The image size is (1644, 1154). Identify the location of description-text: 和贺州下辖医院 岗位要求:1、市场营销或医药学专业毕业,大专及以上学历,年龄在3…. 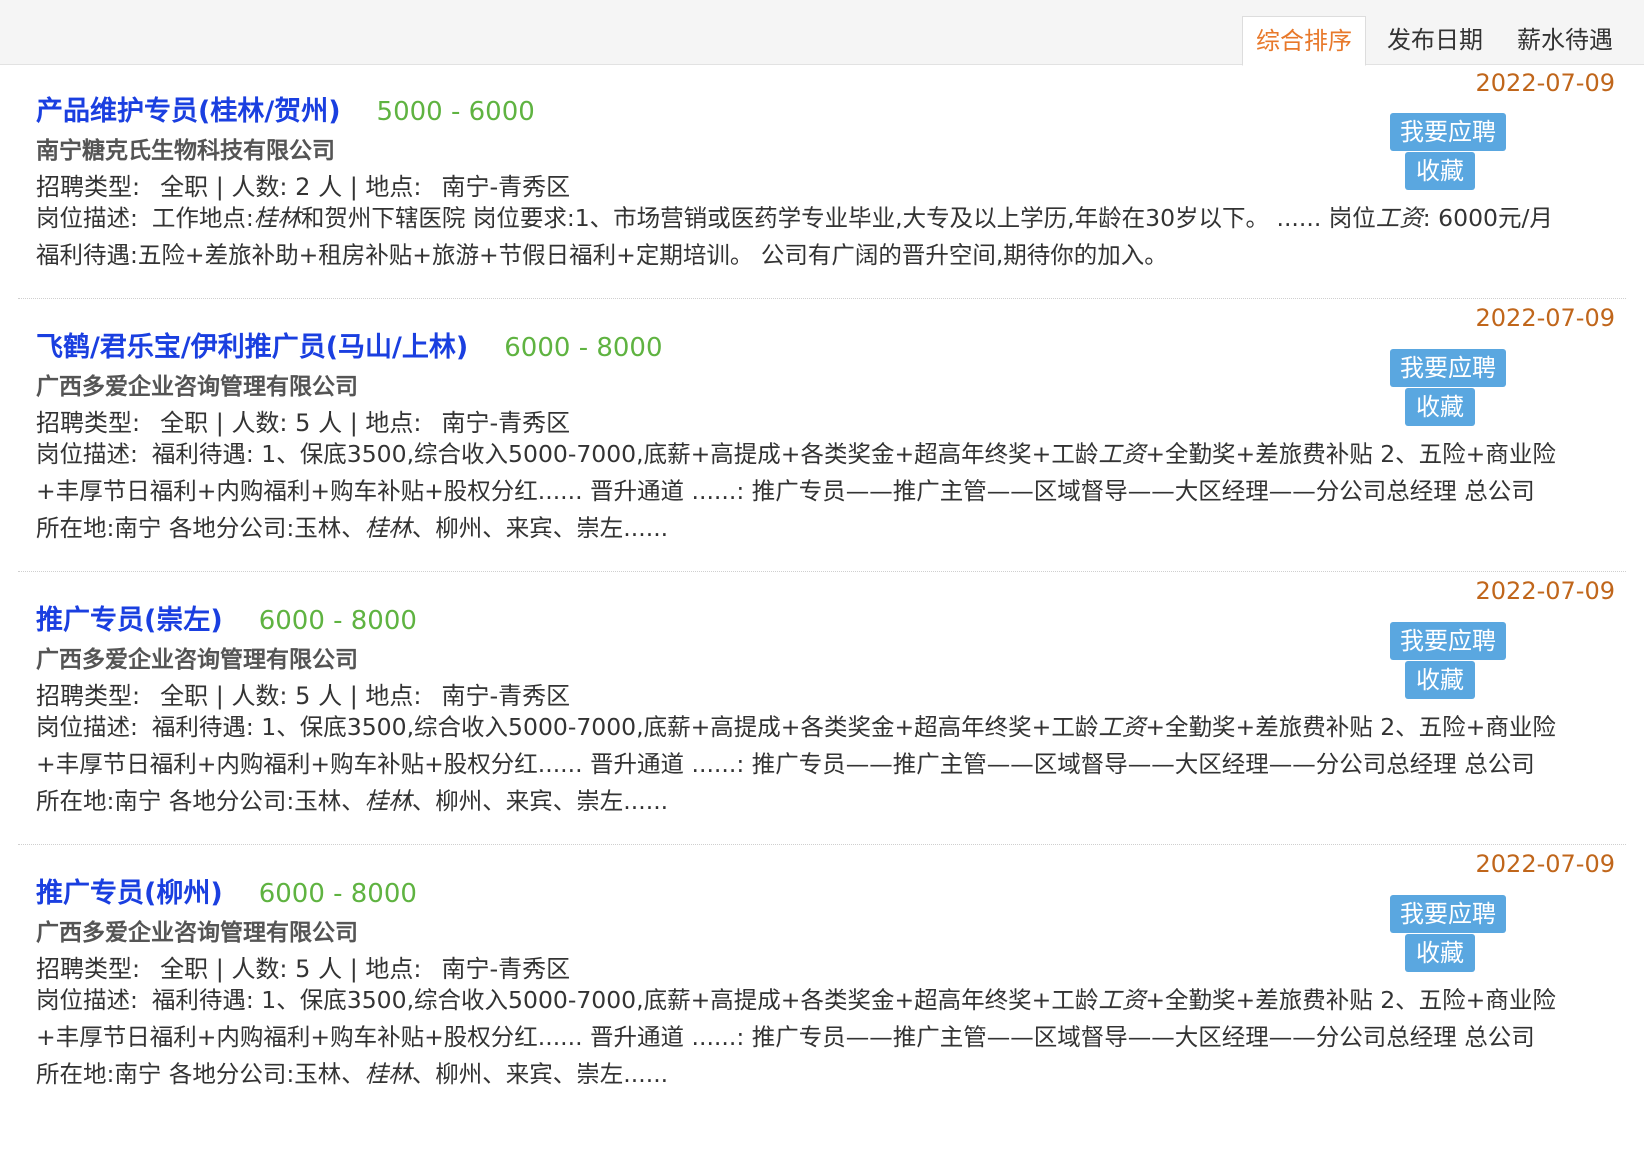
(838, 218).